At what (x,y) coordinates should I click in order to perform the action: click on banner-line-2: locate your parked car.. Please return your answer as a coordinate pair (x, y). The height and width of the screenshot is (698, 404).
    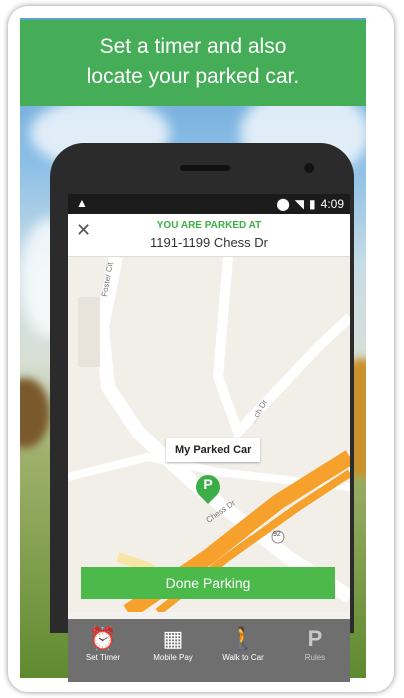
    Looking at the image, I should click on (193, 76).